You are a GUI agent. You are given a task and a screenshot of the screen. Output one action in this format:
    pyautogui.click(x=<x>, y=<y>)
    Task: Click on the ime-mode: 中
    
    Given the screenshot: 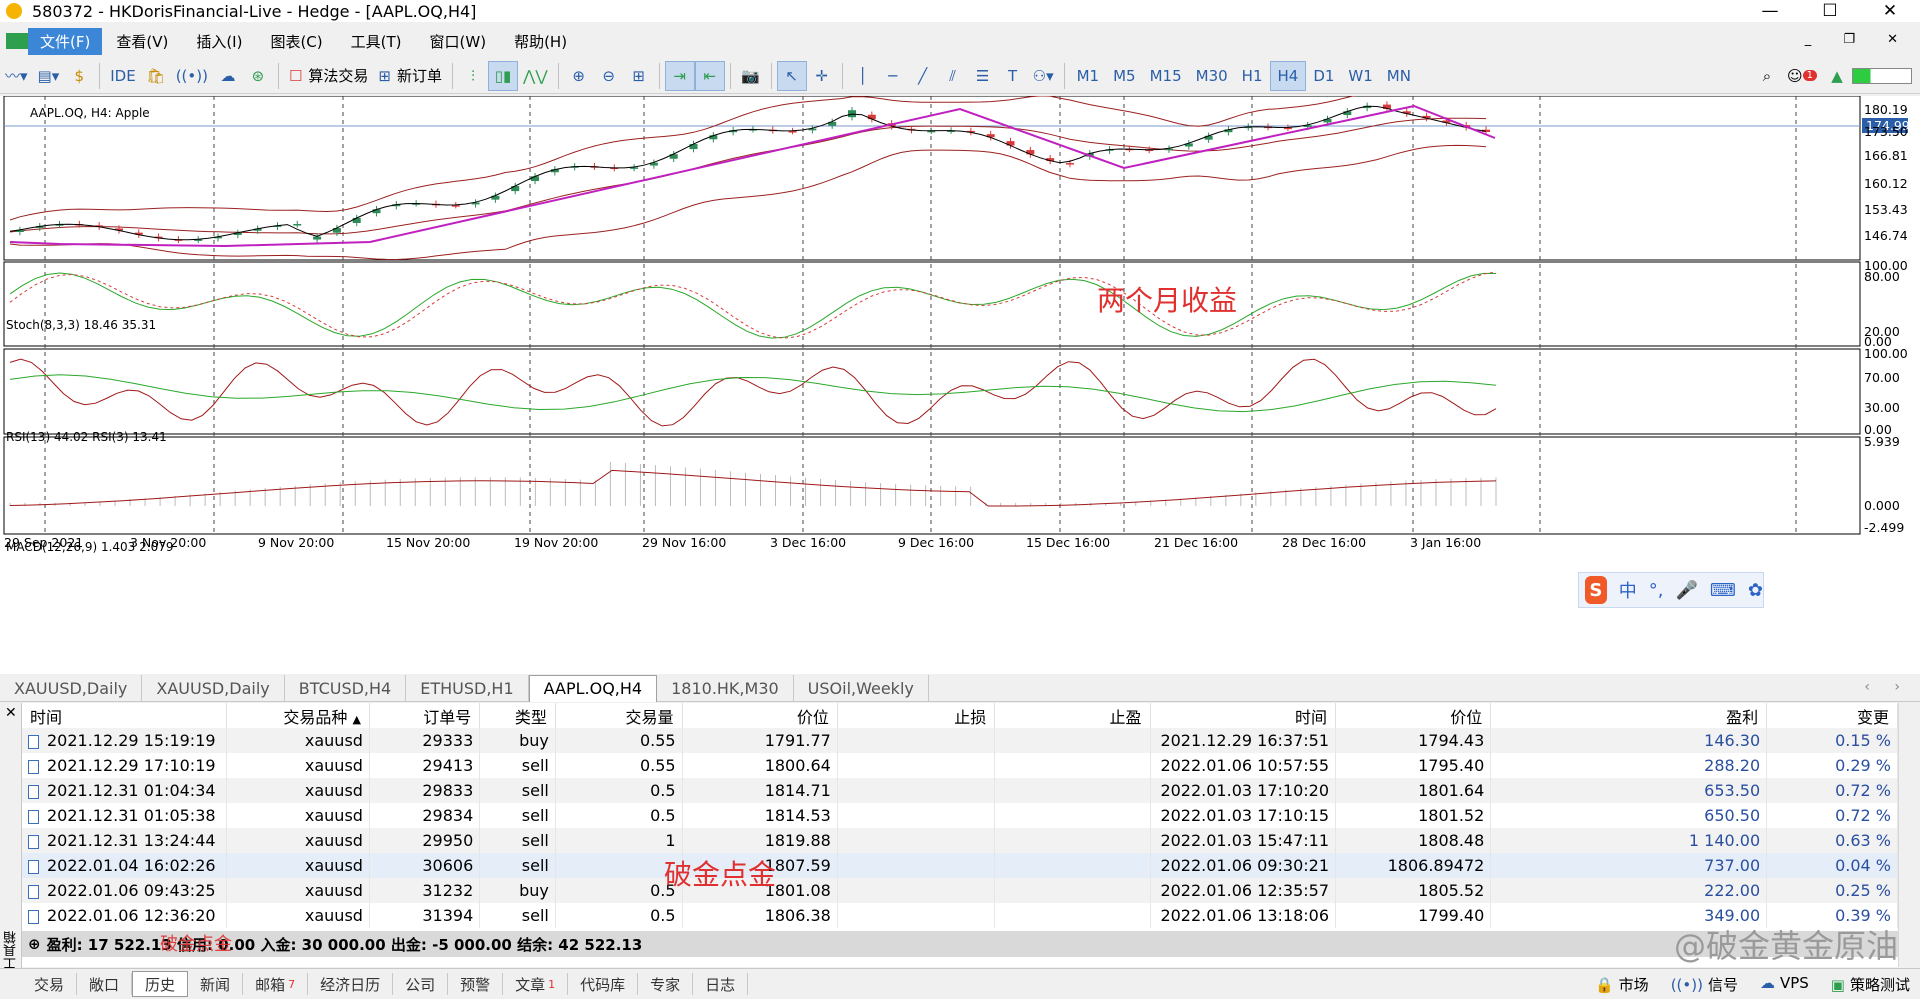 What is the action you would take?
    pyautogui.click(x=1628, y=590)
    